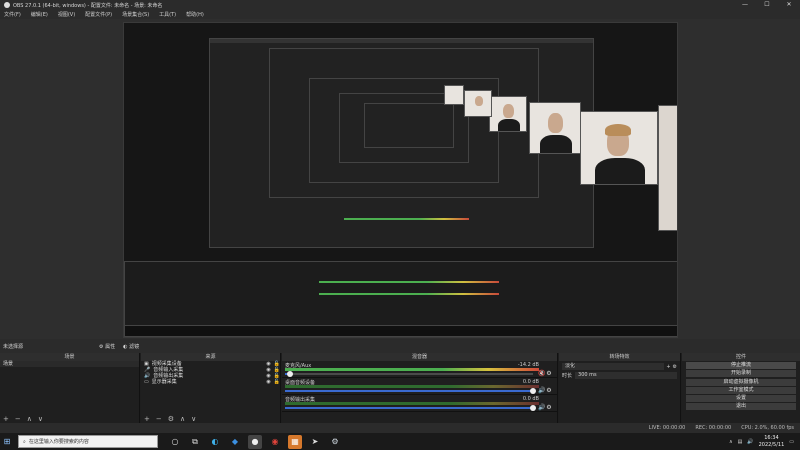 Image resolution: width=800 pixels, height=450 pixels. Describe the element at coordinates (6, 419) in the screenshot. I see `add-scene-button: +` at that location.